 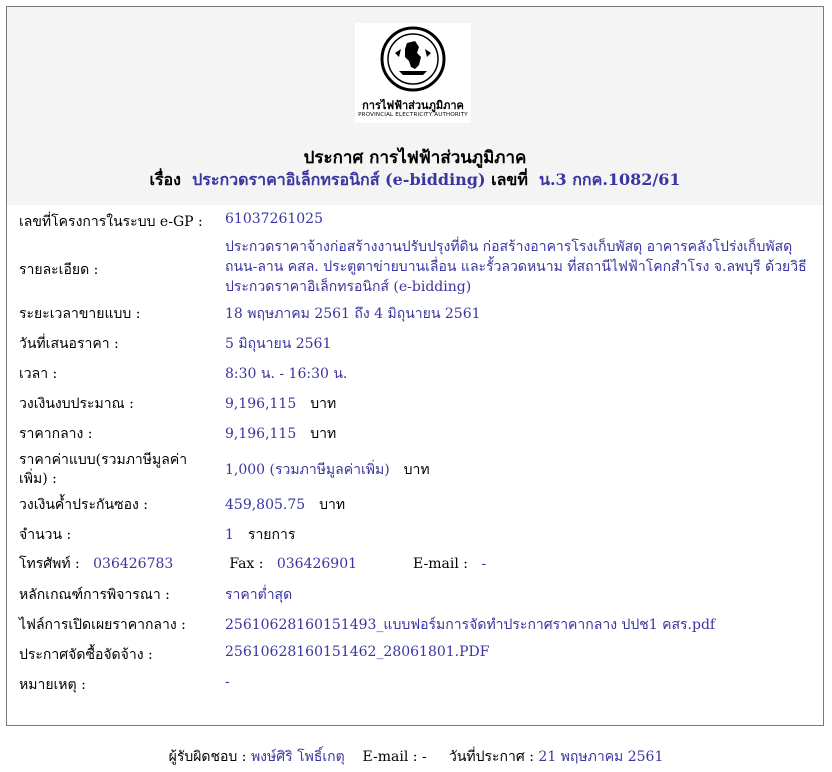 What do you see at coordinates (278, 344) in the screenshot?
I see `bid-date-value: 5 มิถุนายน 2561` at bounding box center [278, 344].